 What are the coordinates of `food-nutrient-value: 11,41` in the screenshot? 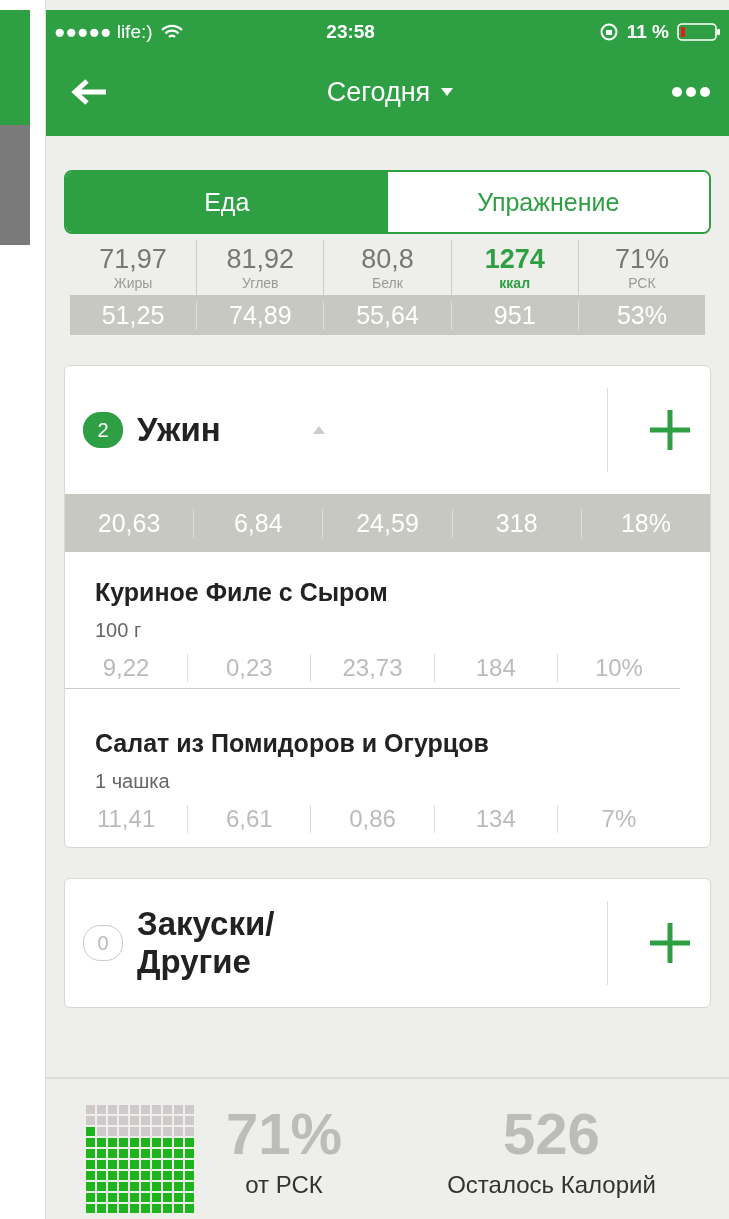 It's located at (126, 819).